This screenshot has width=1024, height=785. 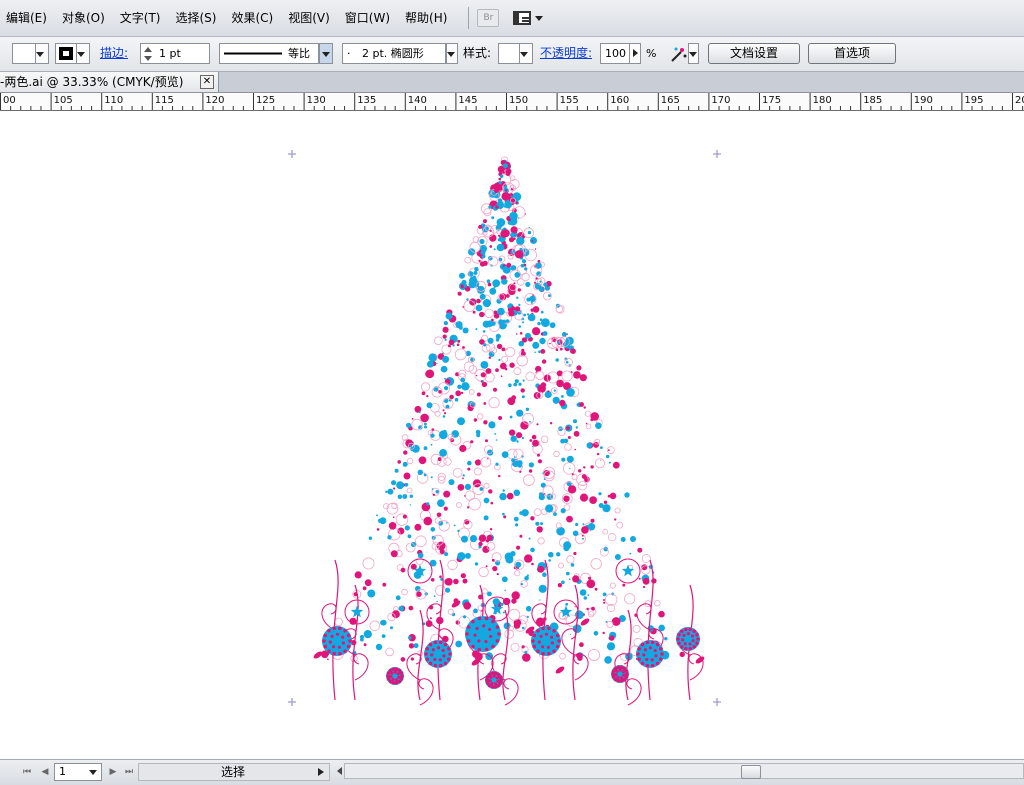 I want to click on brush-dropdown: · 2 pt. 椭圆形, so click(x=394, y=53).